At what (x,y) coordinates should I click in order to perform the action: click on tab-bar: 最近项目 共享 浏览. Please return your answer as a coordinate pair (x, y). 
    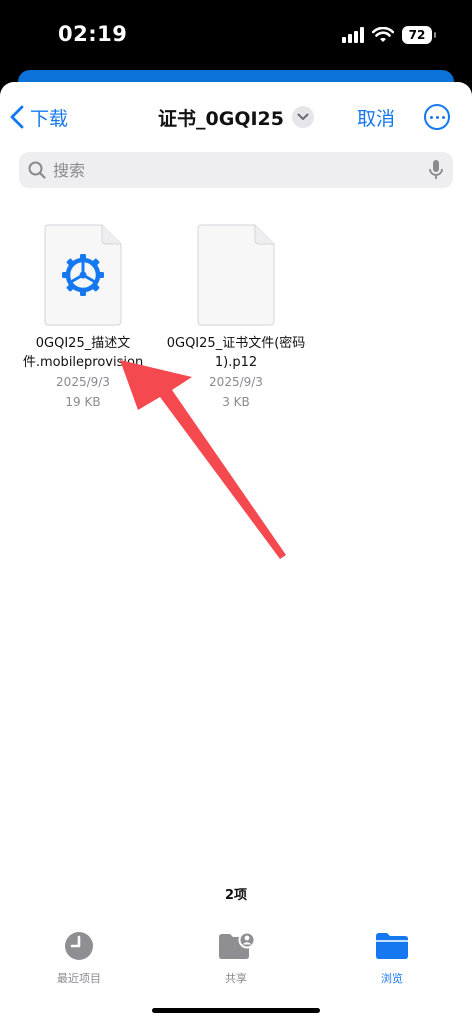
    Looking at the image, I should click on (236, 965).